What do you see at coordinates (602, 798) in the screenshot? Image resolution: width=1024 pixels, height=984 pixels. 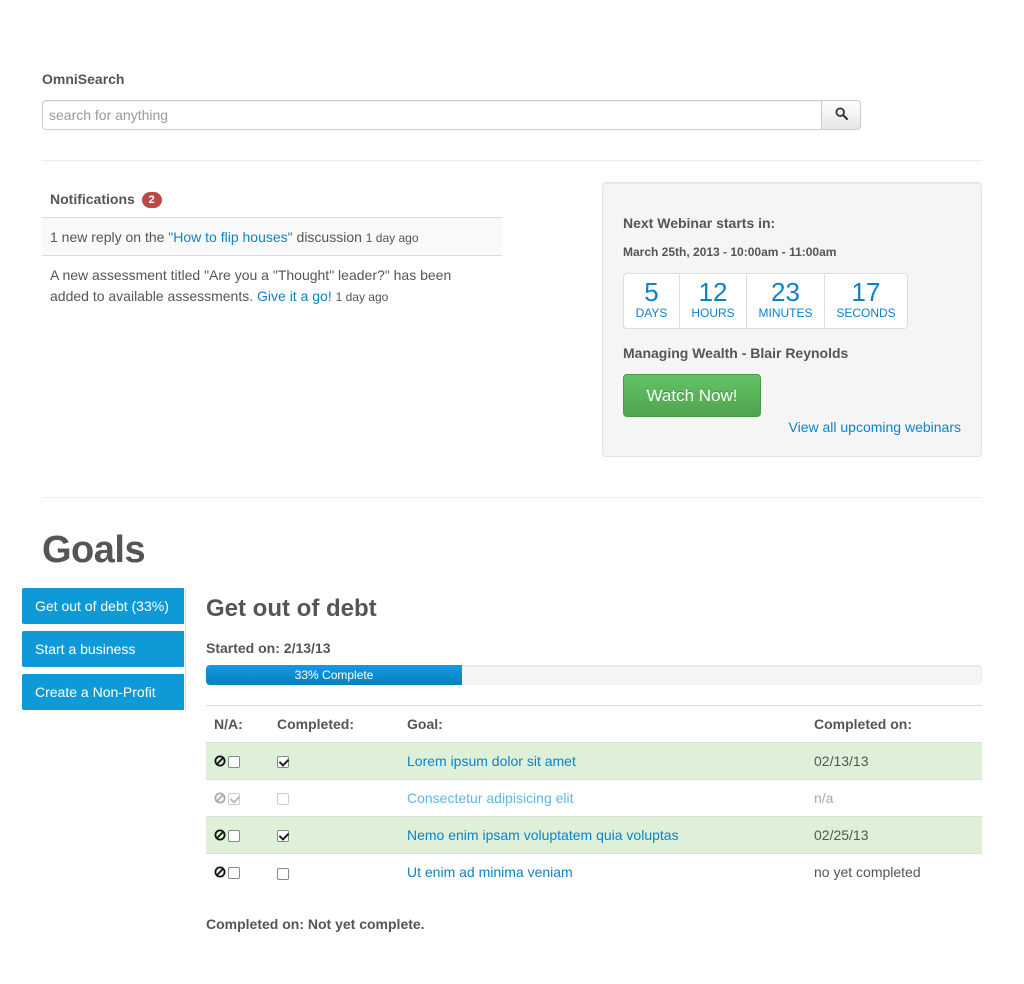 I see `goal-cell: Consectetur adipisicing elit` at bounding box center [602, 798].